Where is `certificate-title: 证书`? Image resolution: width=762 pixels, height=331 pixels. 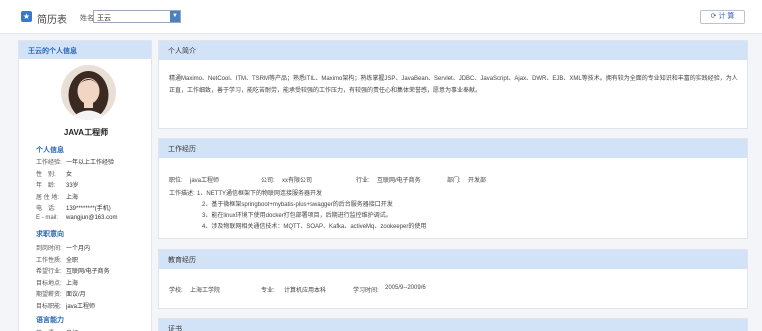 certificate-title: 证书 is located at coordinates (453, 325).